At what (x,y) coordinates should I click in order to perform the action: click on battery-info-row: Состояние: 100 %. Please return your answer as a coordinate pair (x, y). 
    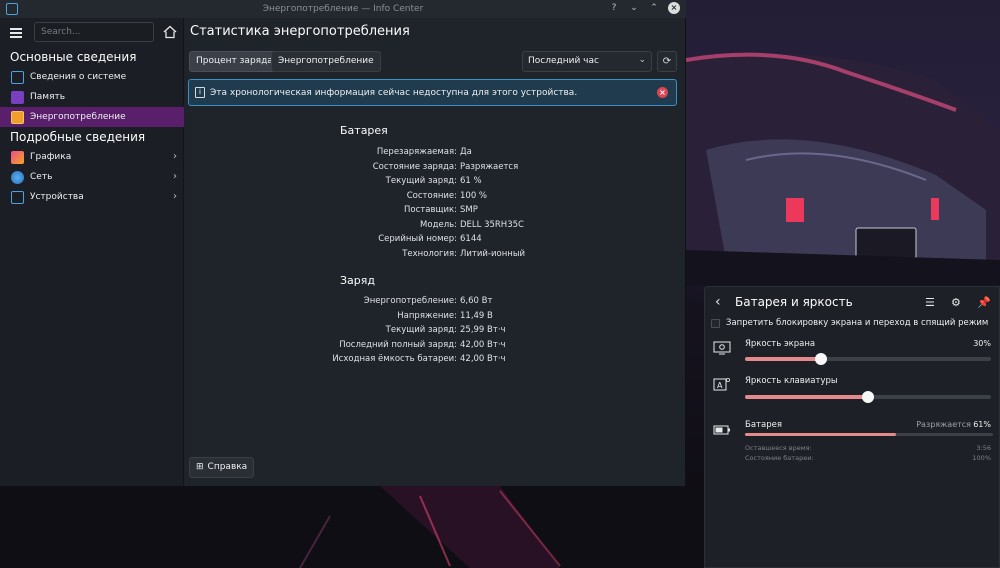
    Looking at the image, I should click on (435, 198).